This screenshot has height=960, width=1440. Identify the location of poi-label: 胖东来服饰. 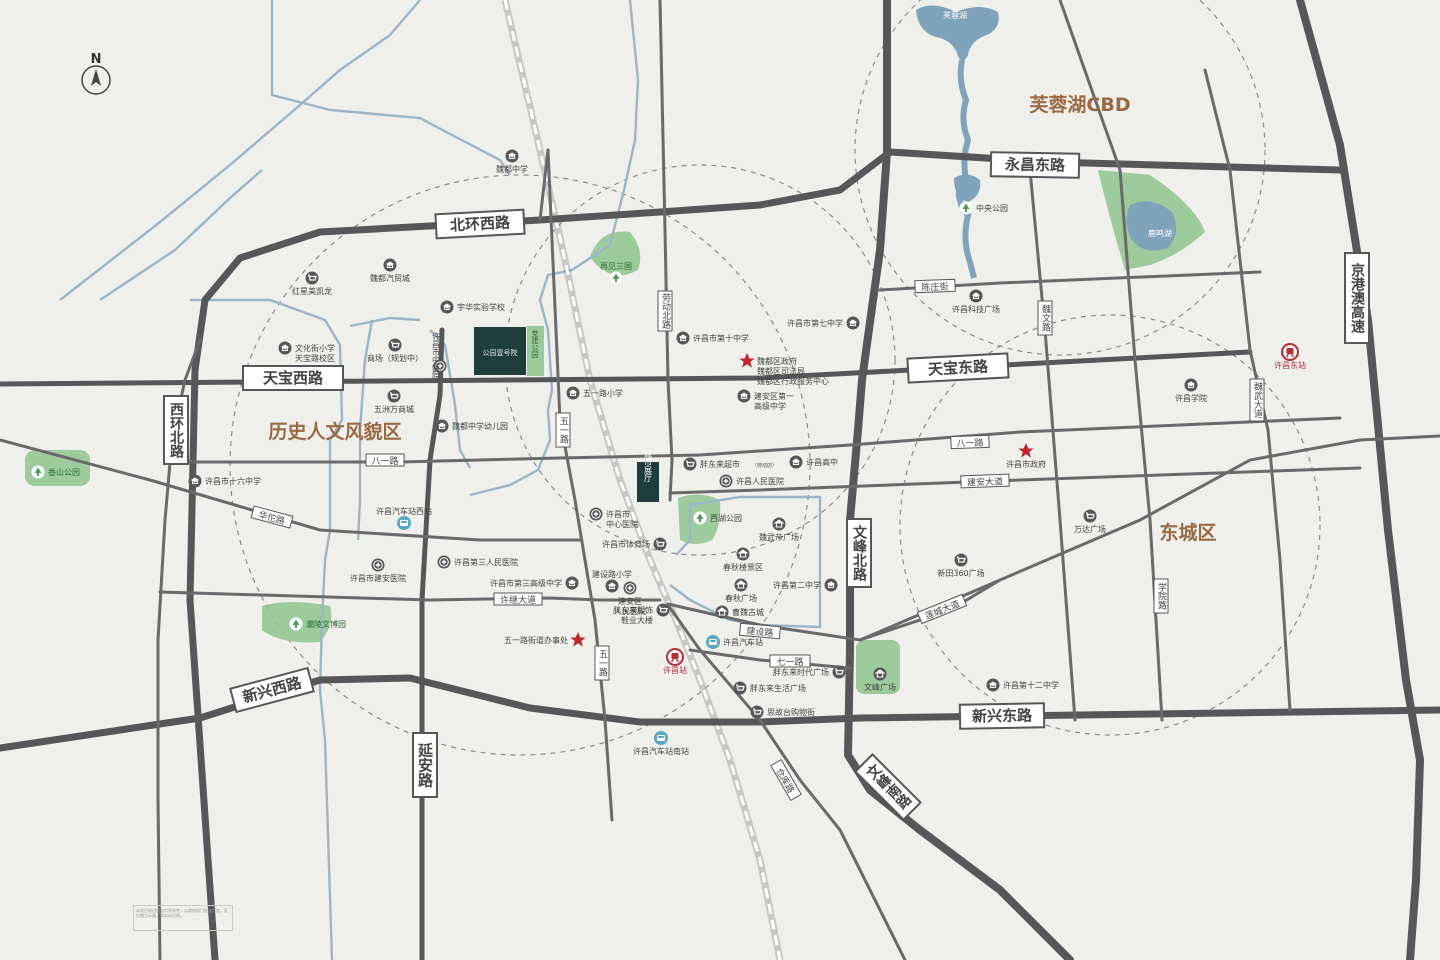
(633, 610).